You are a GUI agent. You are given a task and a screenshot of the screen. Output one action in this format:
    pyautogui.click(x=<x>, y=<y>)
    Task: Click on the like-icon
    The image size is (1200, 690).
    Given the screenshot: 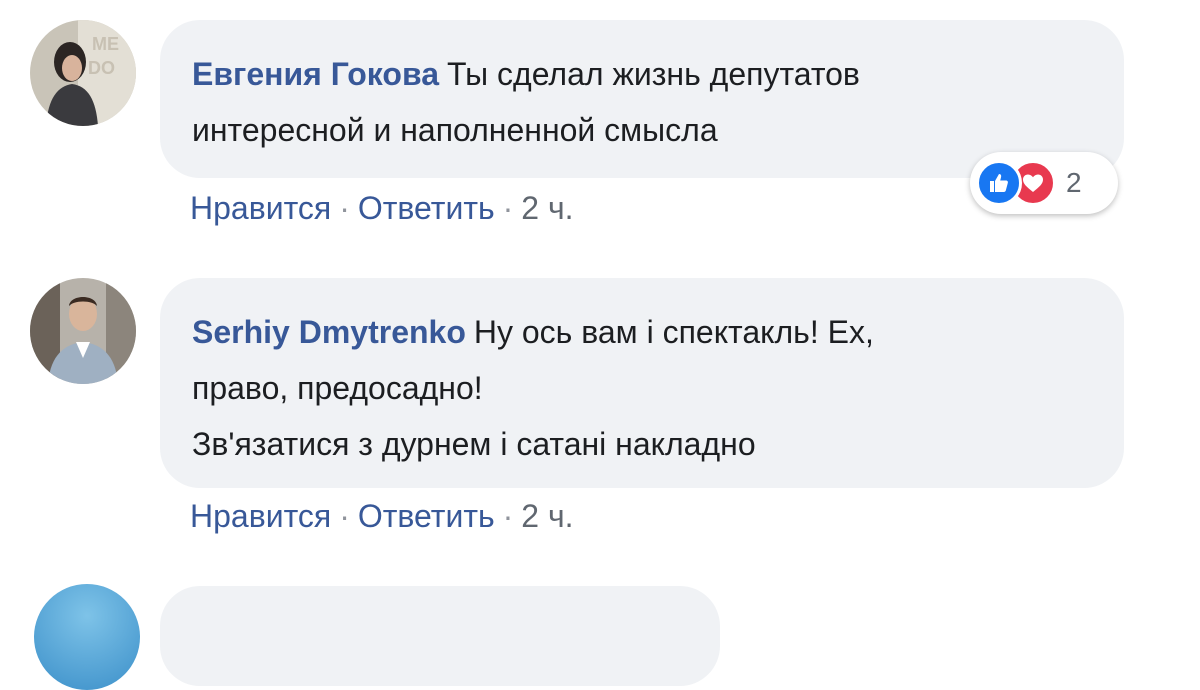 What is the action you would take?
    pyautogui.click(x=999, y=183)
    